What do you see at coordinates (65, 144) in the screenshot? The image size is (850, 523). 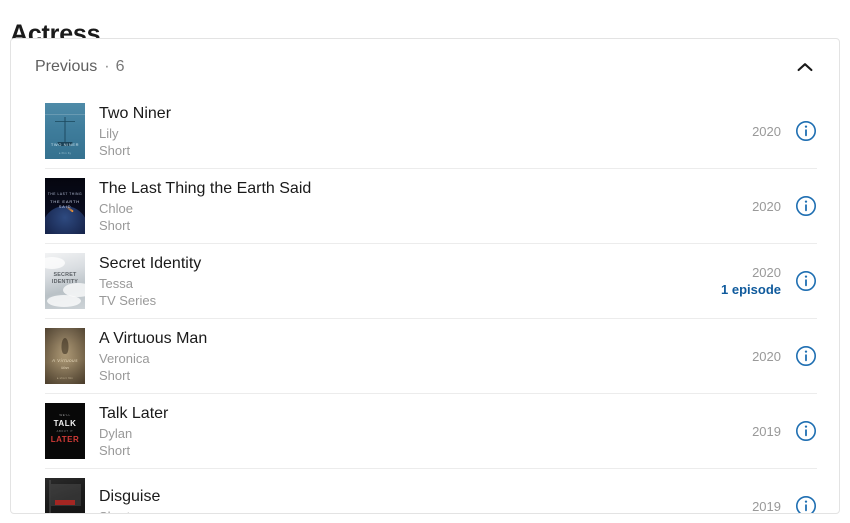 I see `poster-title-text: TWO NINER` at bounding box center [65, 144].